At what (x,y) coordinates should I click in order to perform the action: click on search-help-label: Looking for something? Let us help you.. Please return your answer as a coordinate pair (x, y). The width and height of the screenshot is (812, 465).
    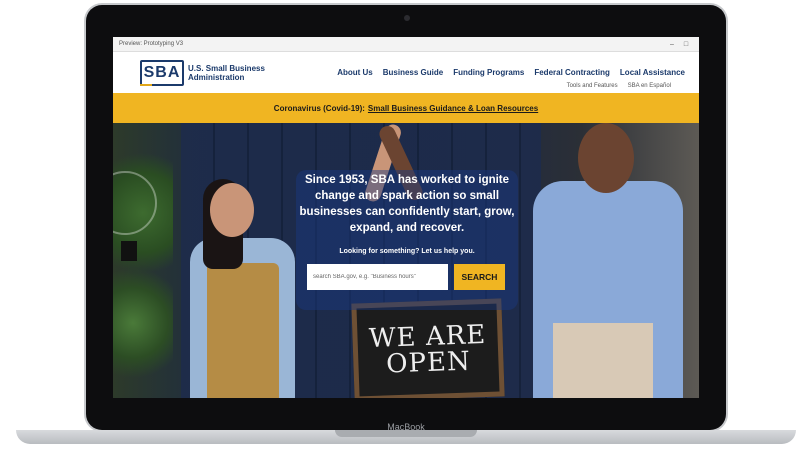
    Looking at the image, I should click on (407, 251).